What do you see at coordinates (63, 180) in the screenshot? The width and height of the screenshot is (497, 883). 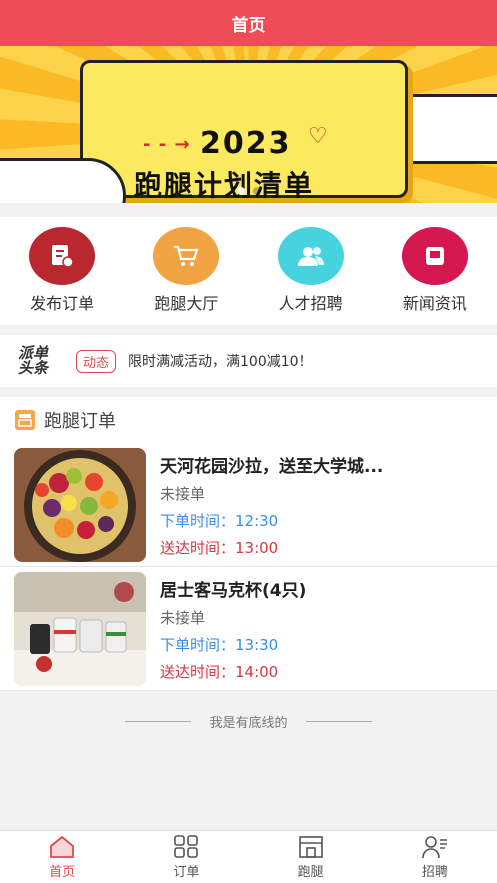 I see `banner-hand-left` at bounding box center [63, 180].